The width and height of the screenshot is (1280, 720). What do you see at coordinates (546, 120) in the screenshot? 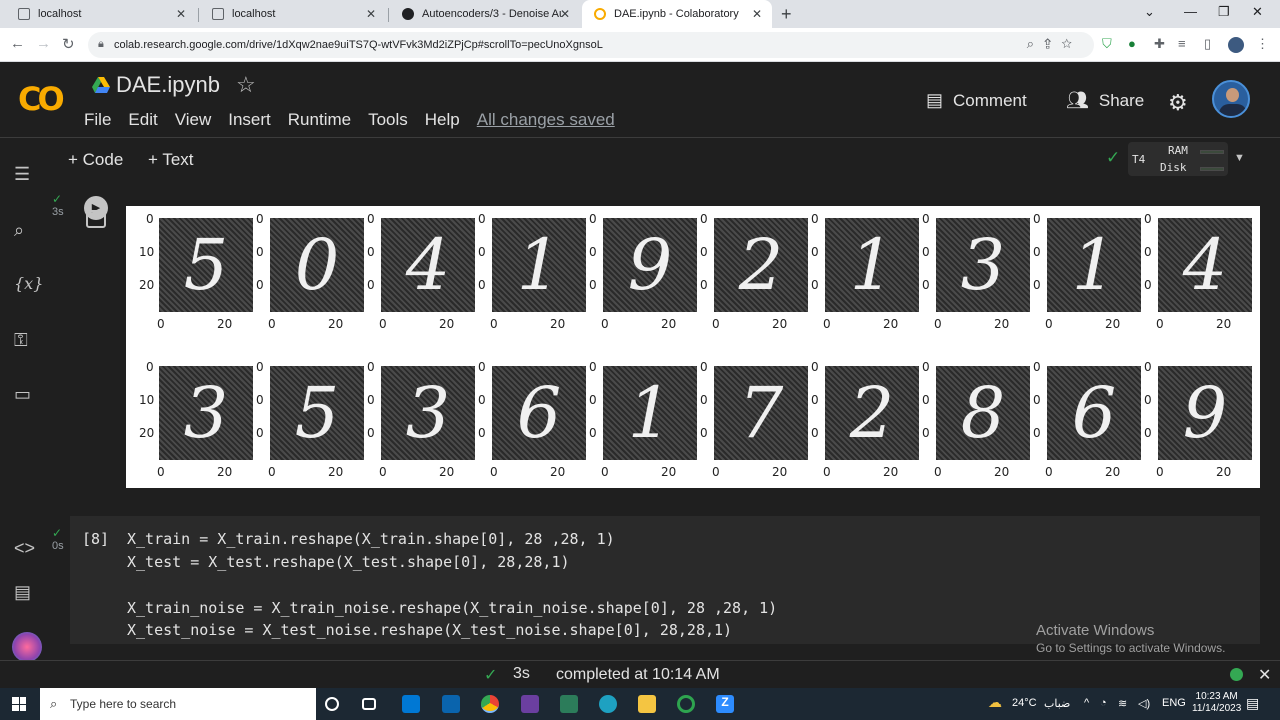
I see `save-status: All changes saved` at bounding box center [546, 120].